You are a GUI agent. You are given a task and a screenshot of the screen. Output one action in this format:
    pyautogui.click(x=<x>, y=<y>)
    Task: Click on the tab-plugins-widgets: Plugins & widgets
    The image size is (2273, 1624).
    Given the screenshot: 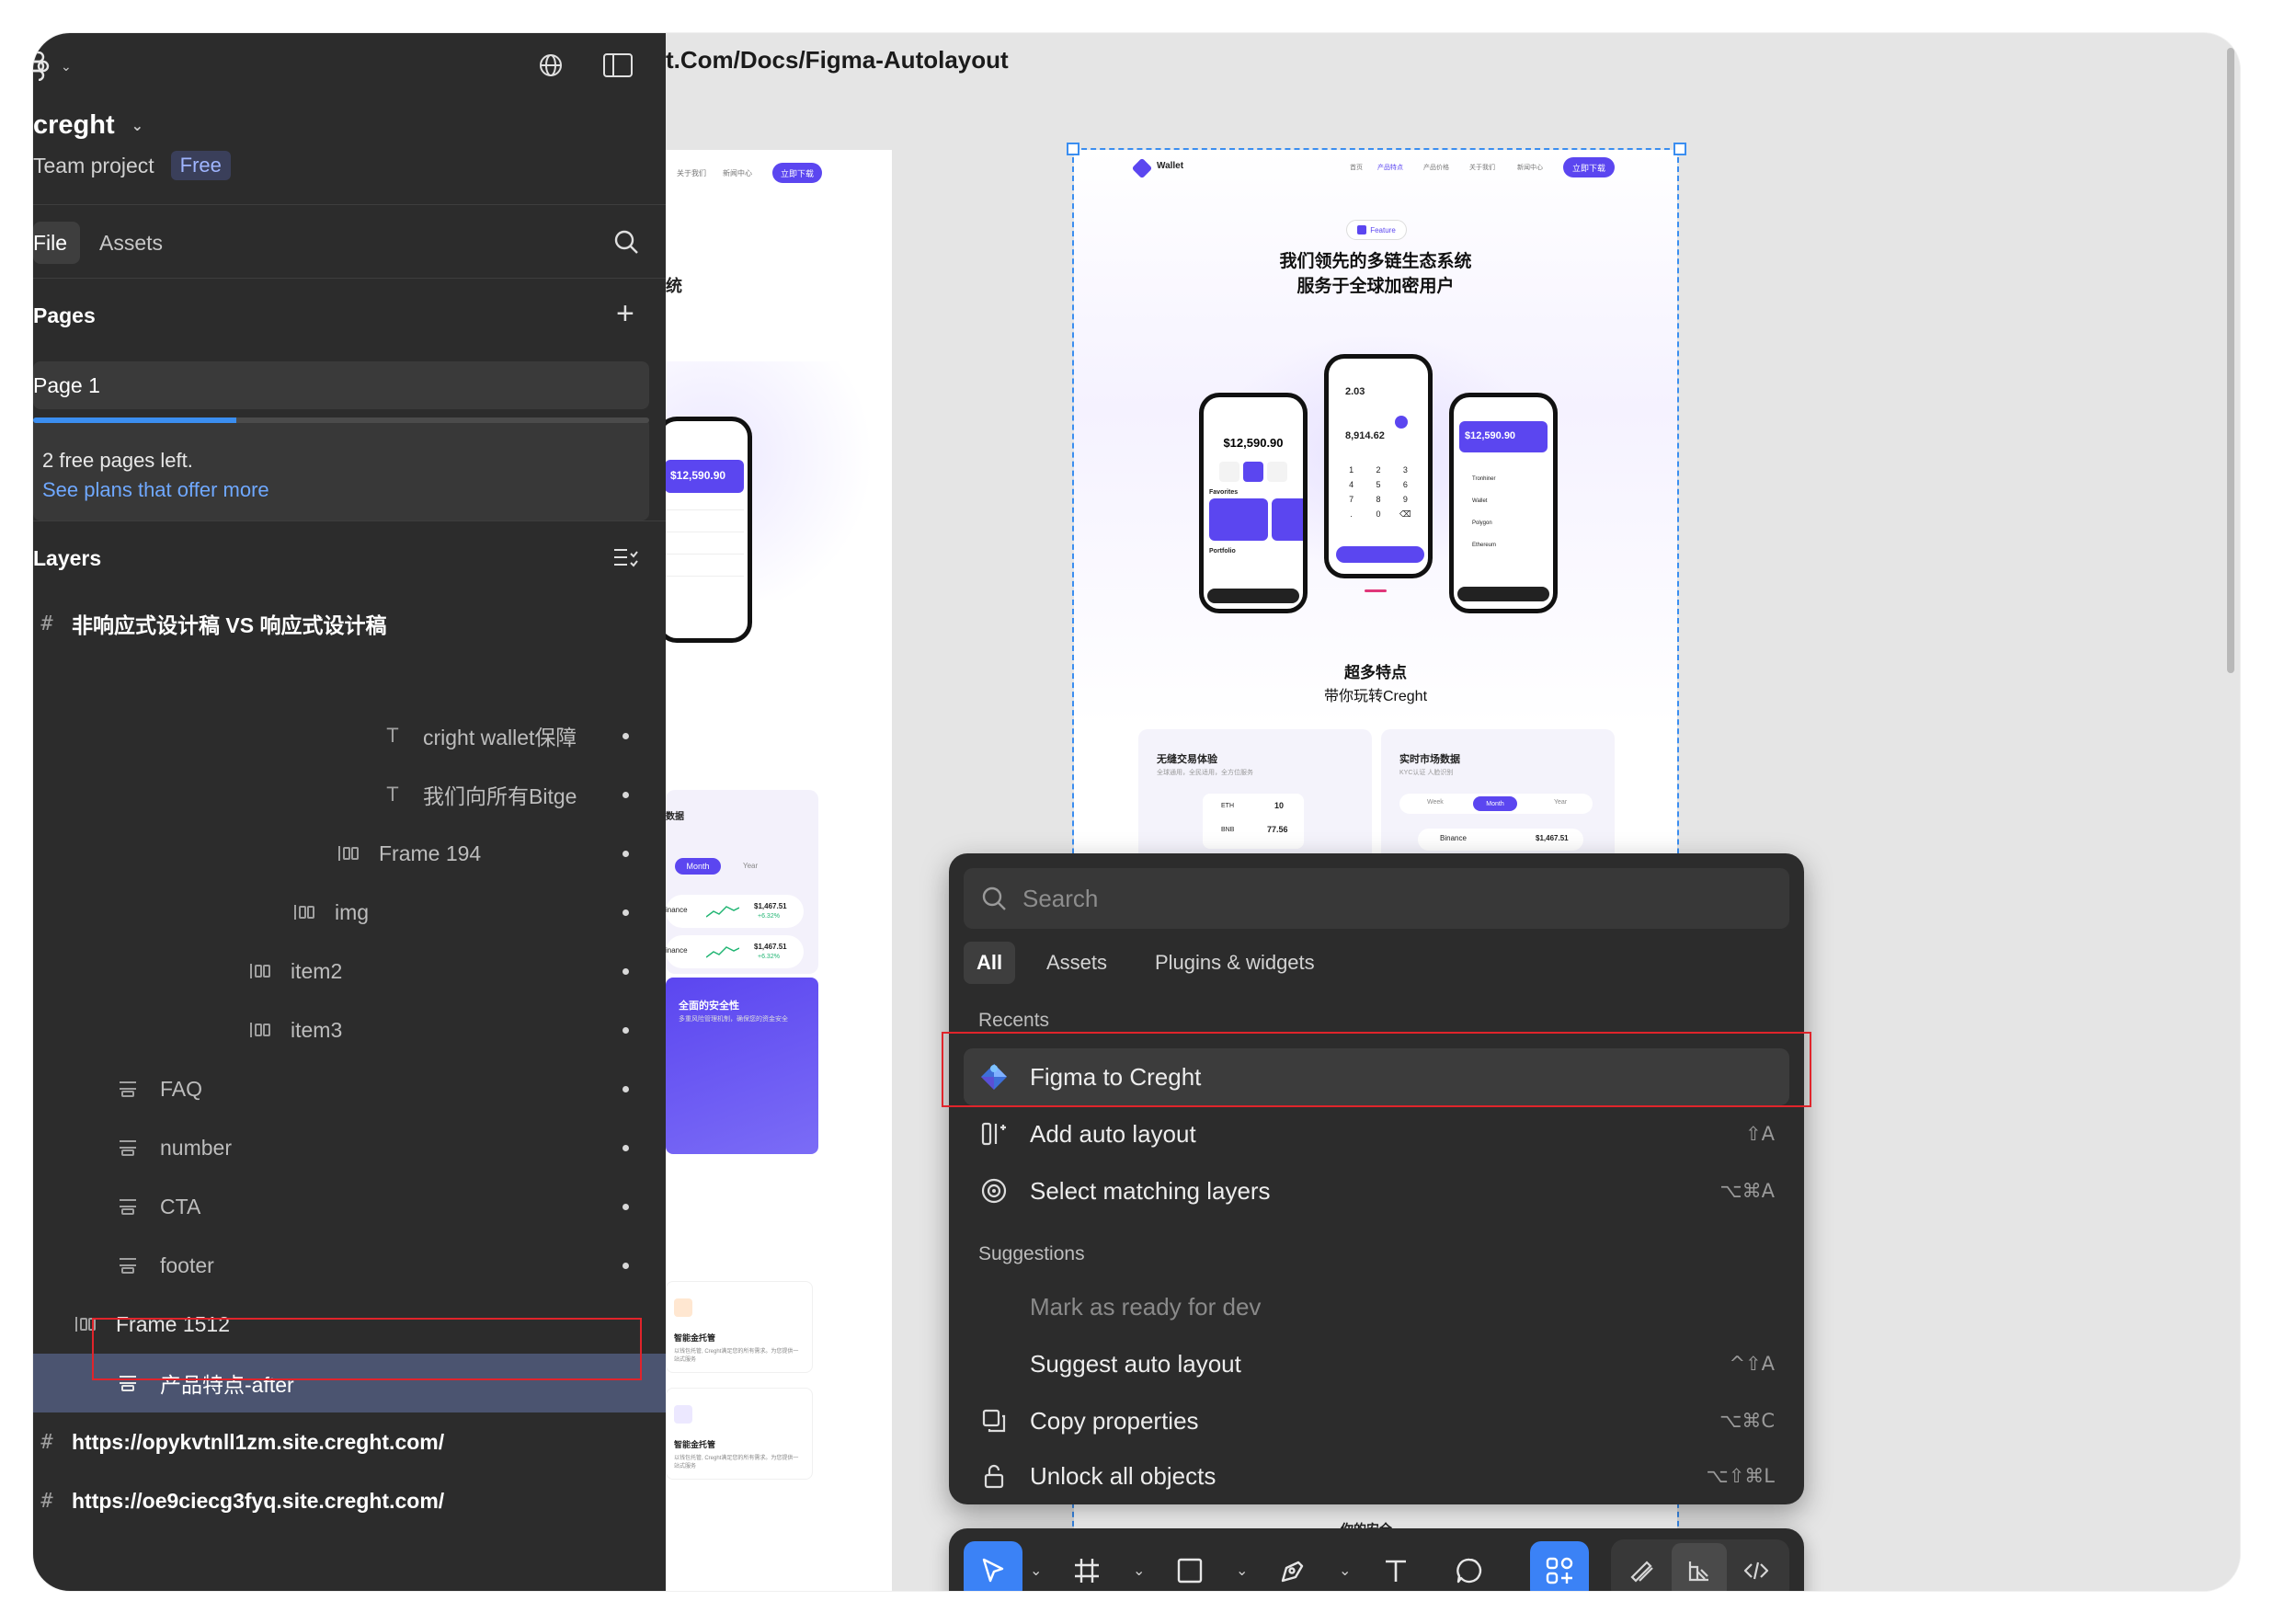 What is the action you would take?
    pyautogui.click(x=1235, y=963)
    